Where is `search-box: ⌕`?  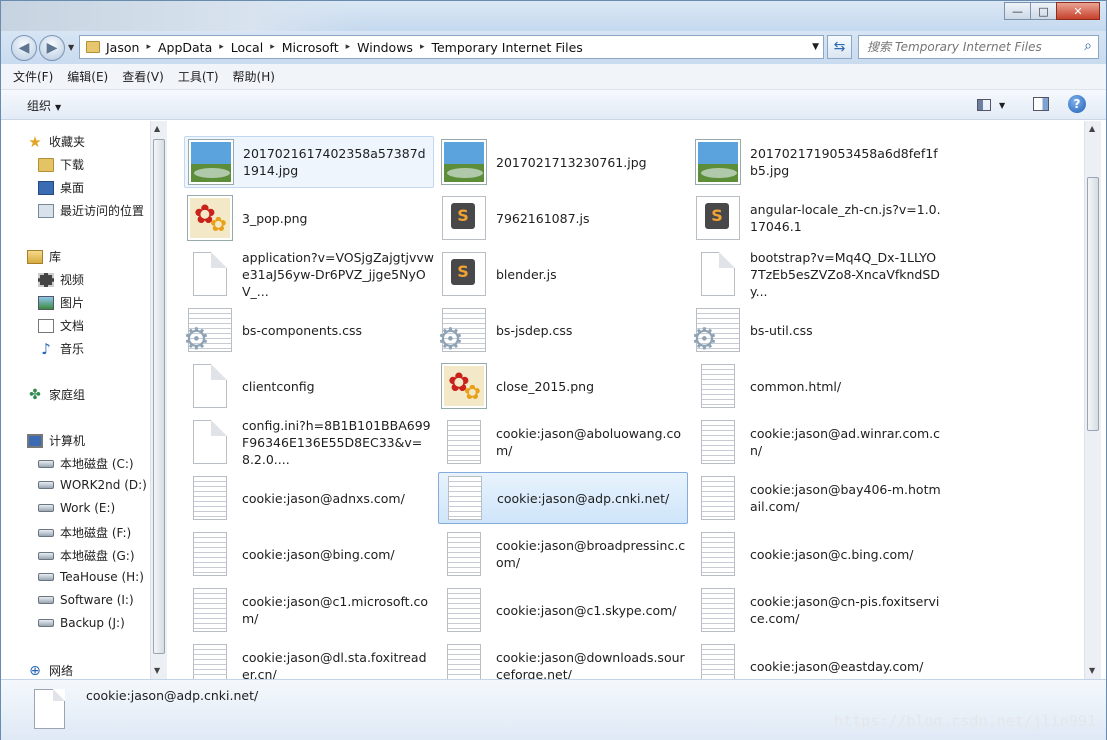 search-box: ⌕ is located at coordinates (978, 47).